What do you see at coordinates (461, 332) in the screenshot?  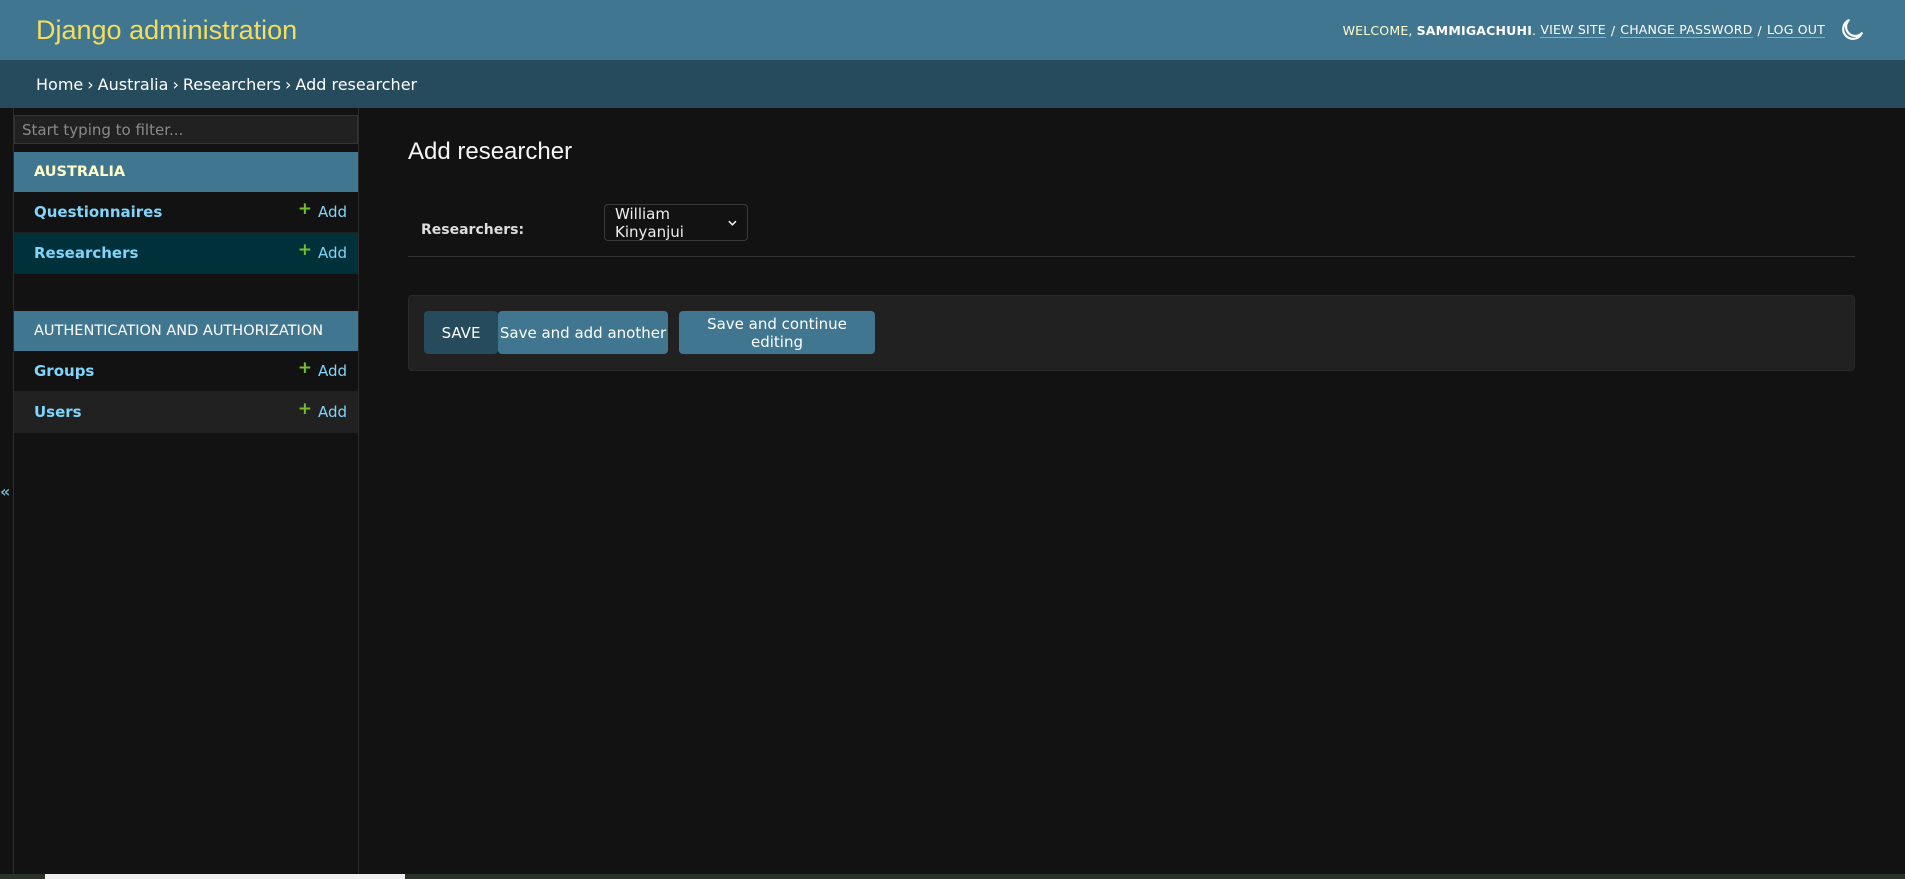 I see `save-button: SAVE` at bounding box center [461, 332].